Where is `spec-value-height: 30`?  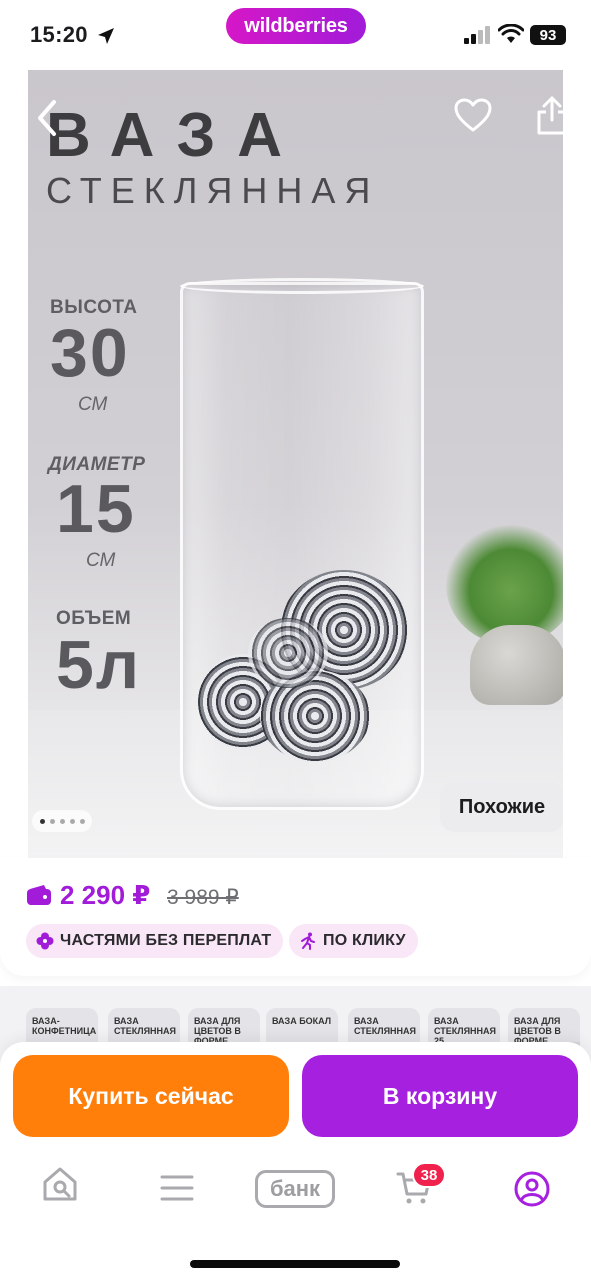
spec-value-height: 30 is located at coordinates (90, 353).